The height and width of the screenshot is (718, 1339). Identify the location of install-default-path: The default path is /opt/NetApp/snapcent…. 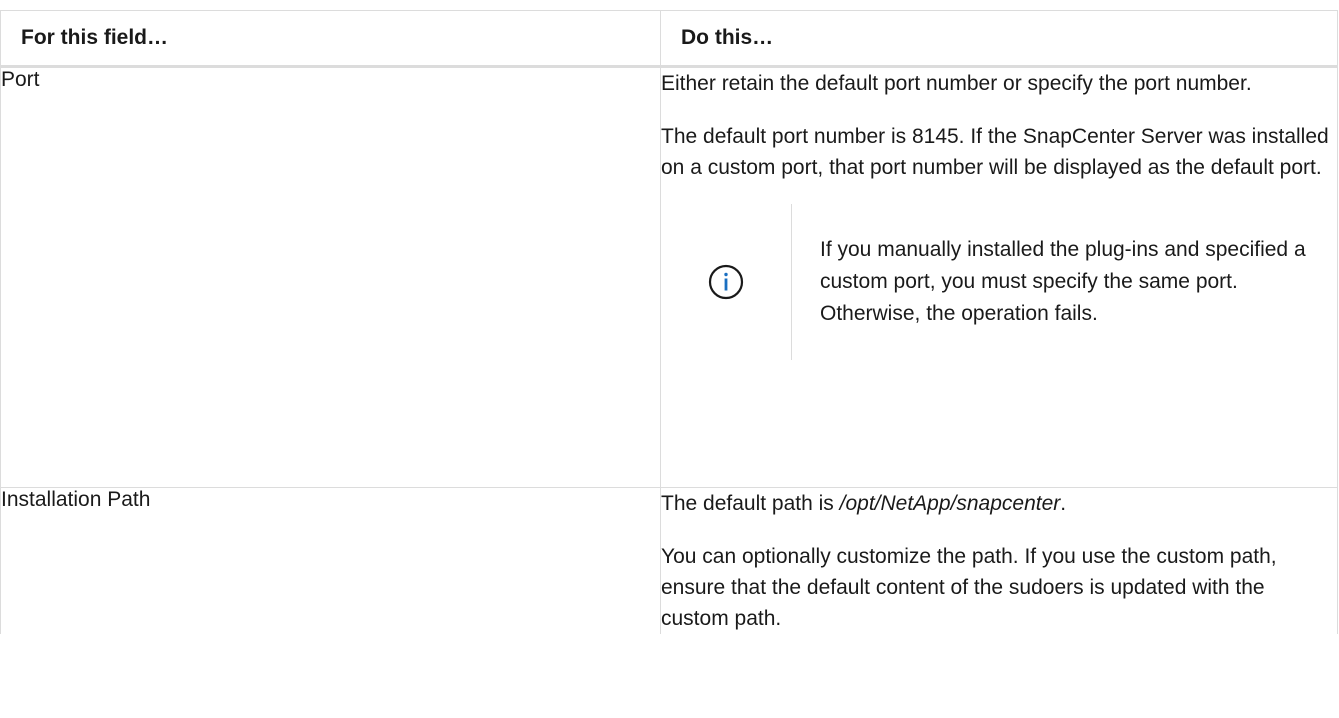
(999, 503).